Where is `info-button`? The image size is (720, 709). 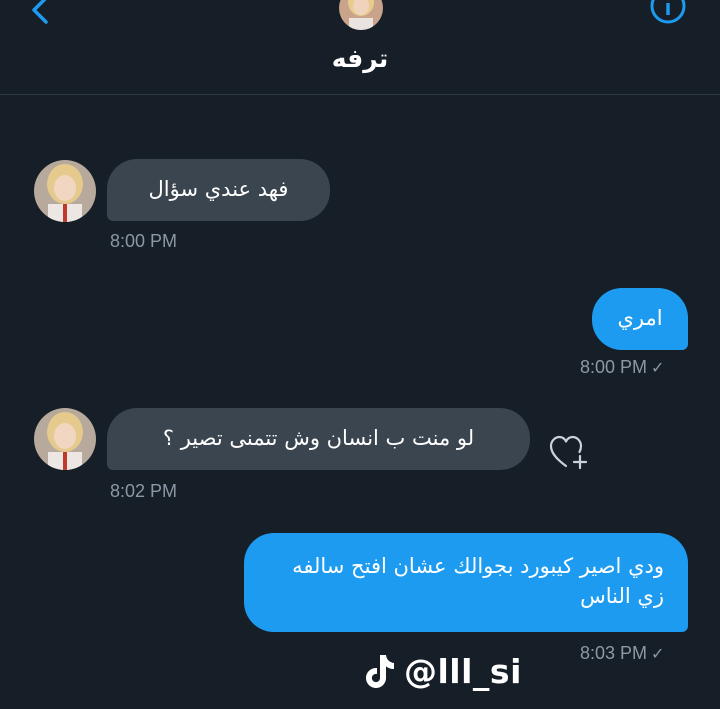
info-button is located at coordinates (668, 16).